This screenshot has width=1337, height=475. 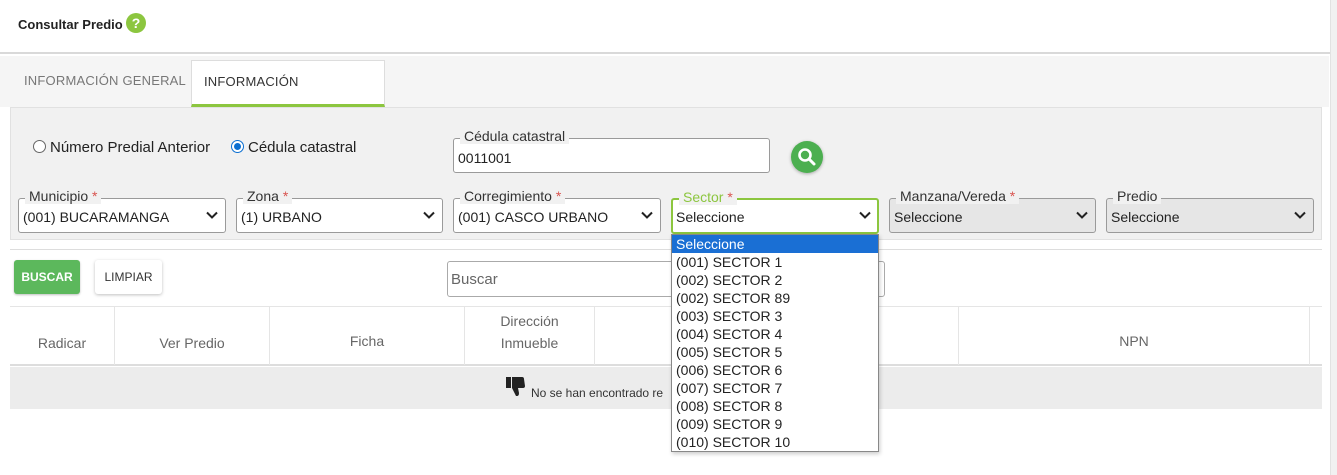 What do you see at coordinates (775, 424) in the screenshot?
I see `sector-option: (009) SECTOR 9` at bounding box center [775, 424].